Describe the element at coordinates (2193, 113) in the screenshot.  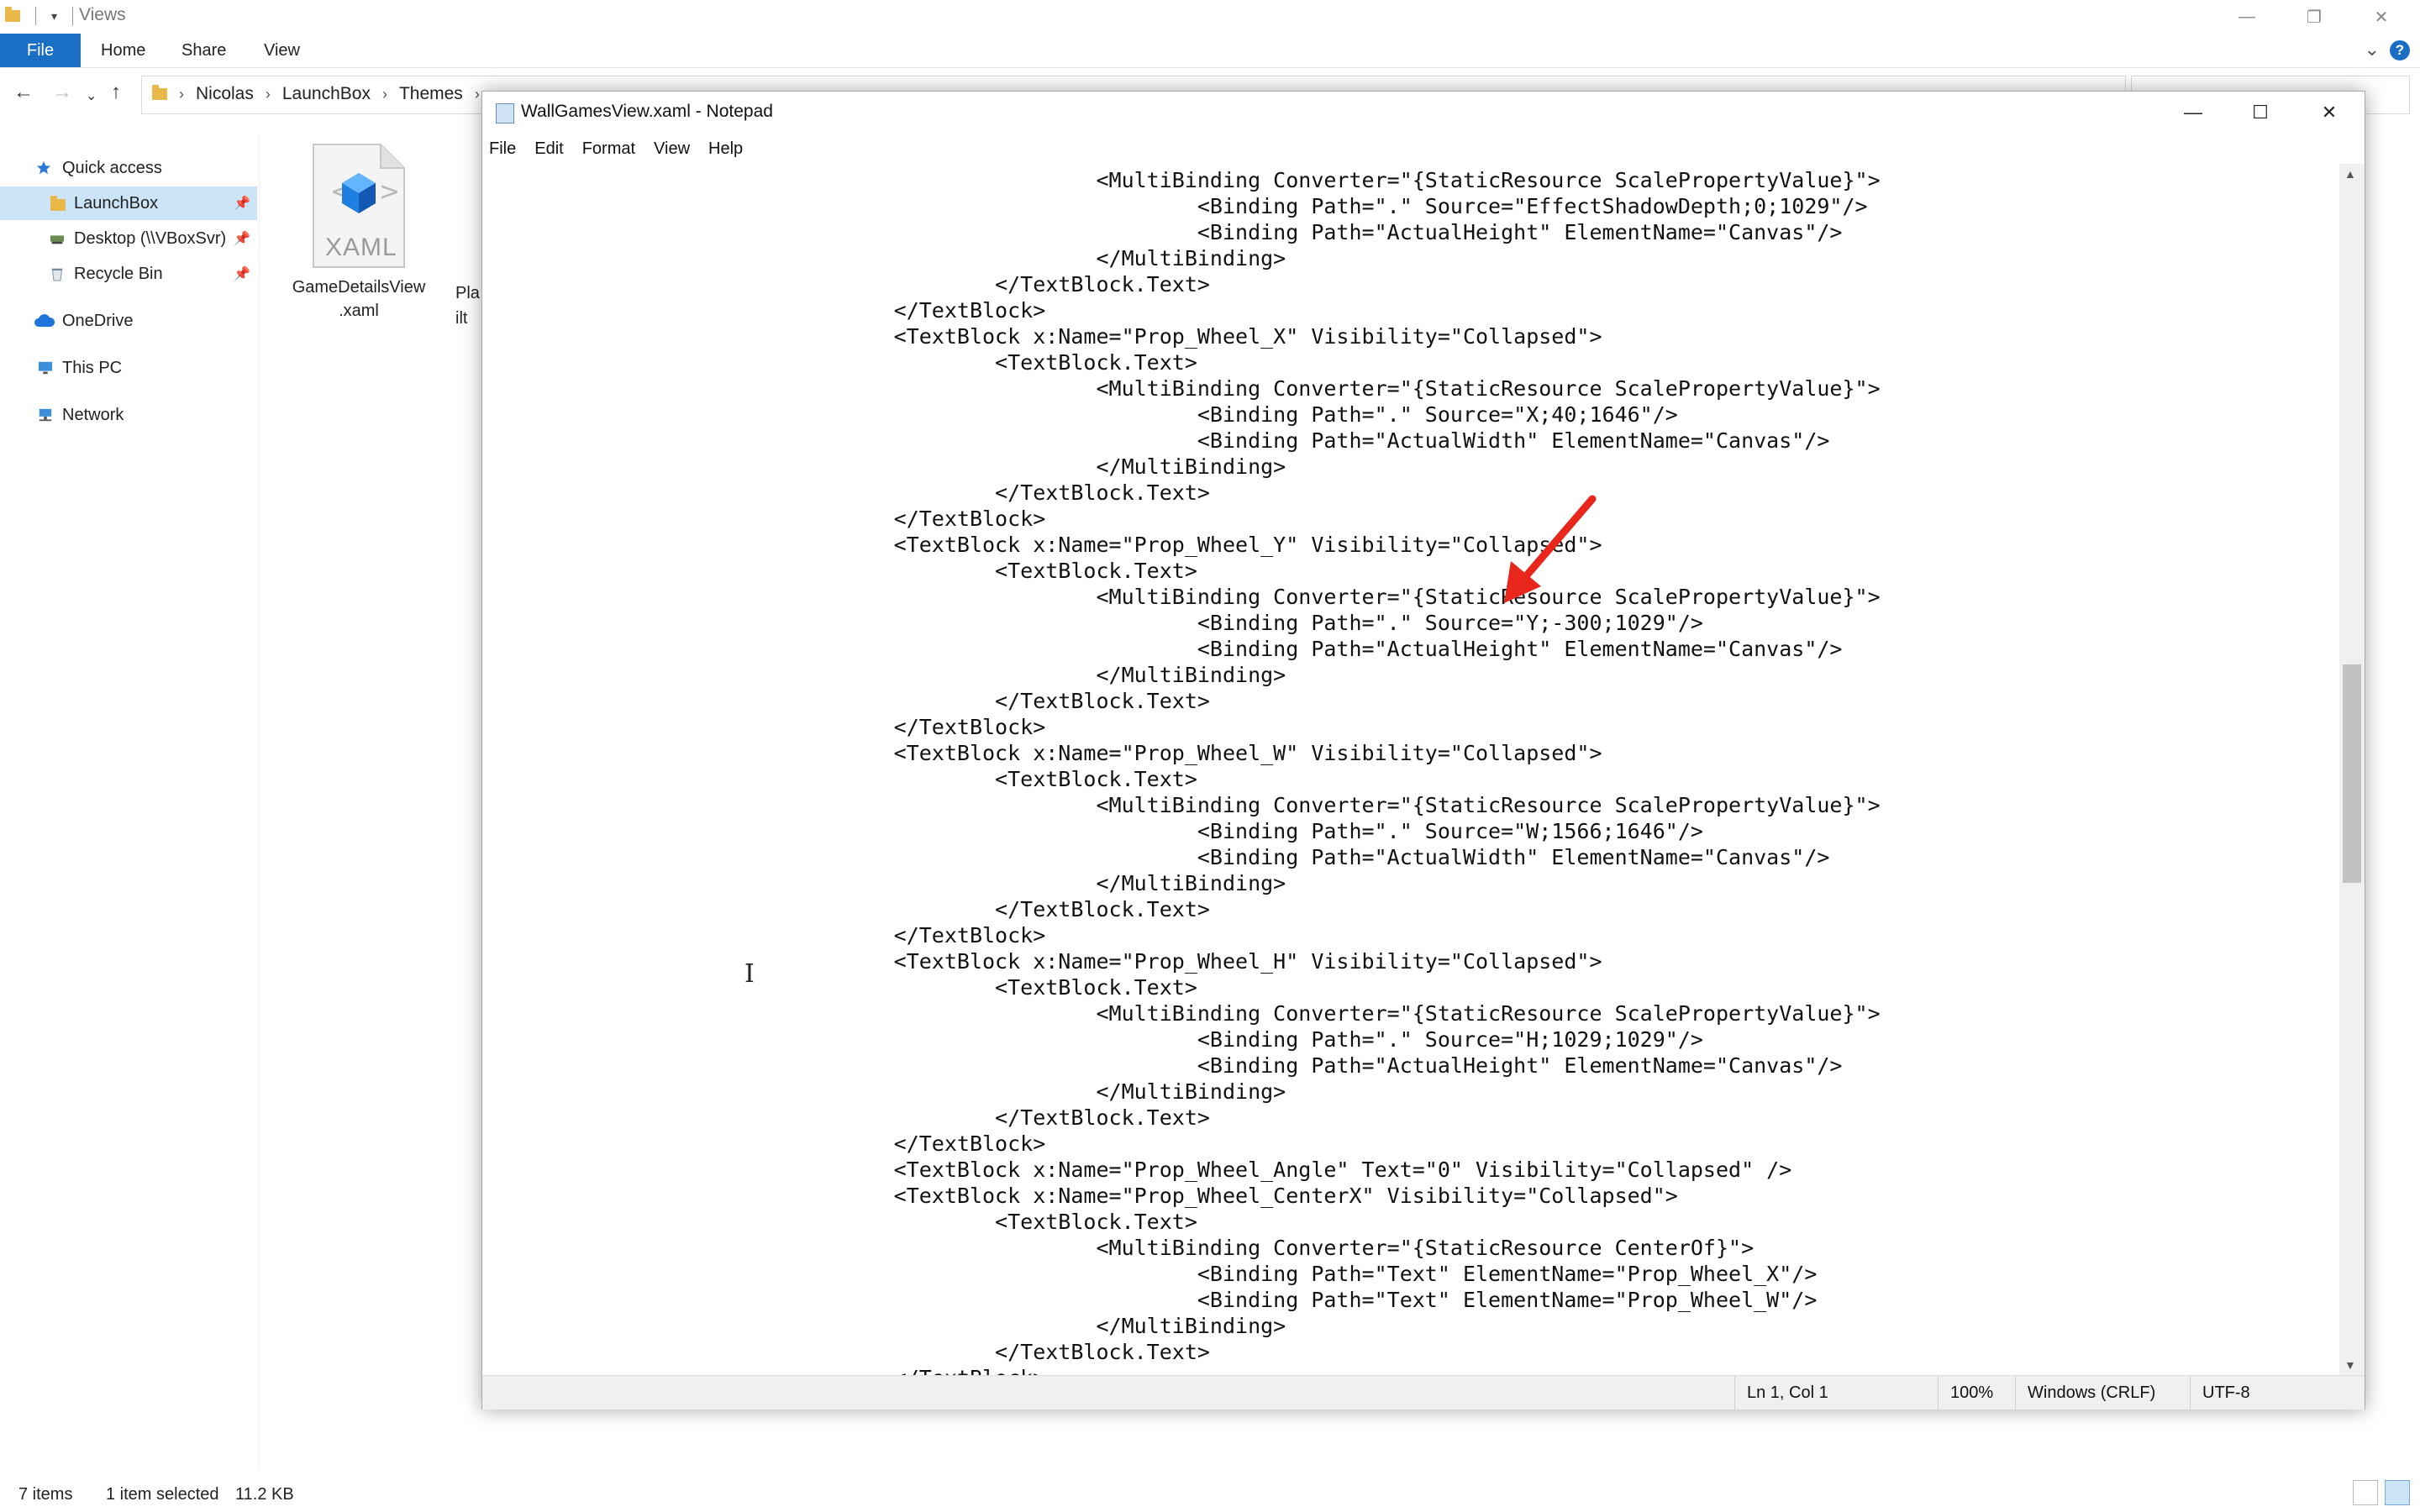
I see `notepad-minimize-button: —` at that location.